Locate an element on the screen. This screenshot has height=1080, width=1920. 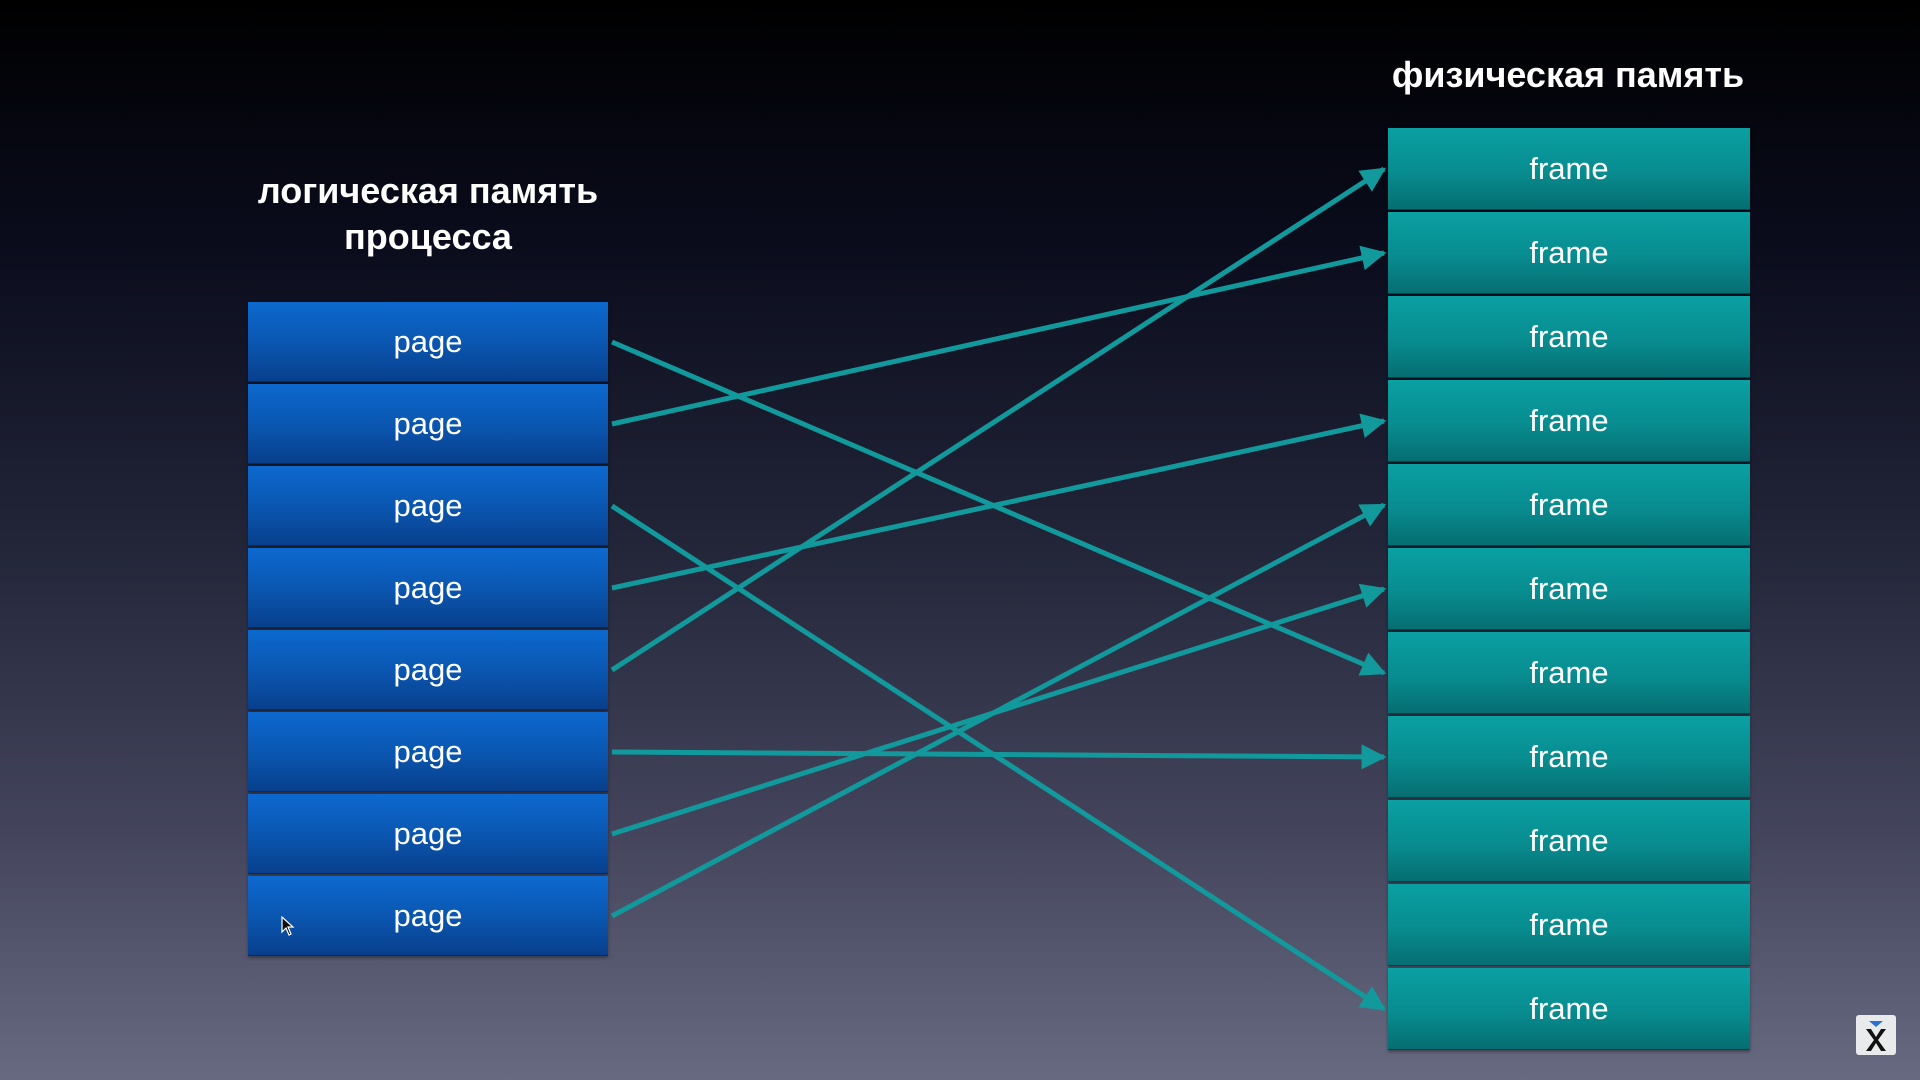
page-block-3: page is located at coordinates (428, 506).